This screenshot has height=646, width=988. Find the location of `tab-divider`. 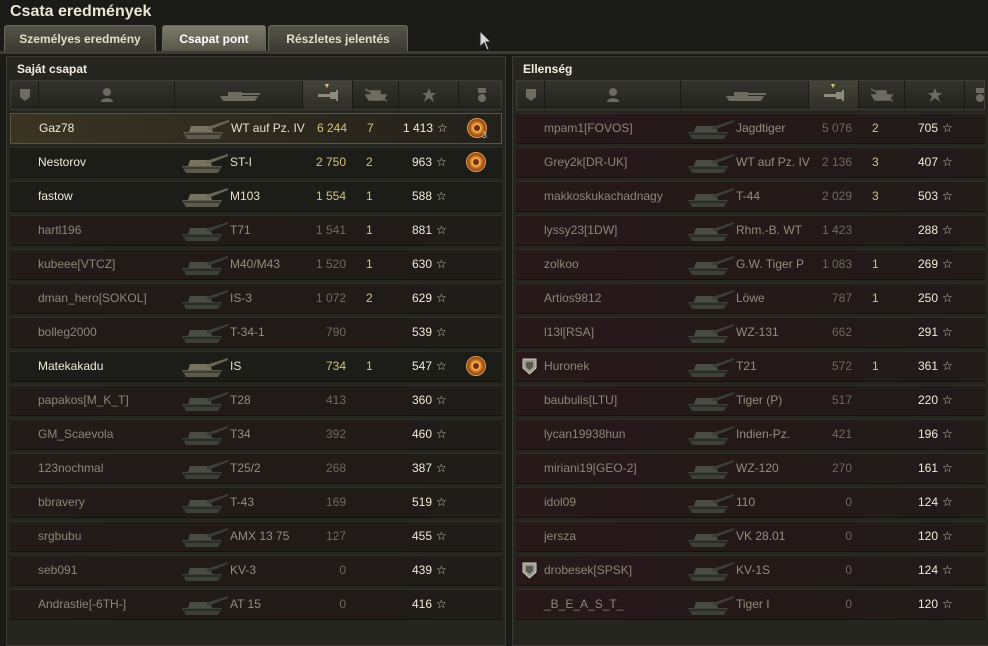

tab-divider is located at coordinates (494, 52).